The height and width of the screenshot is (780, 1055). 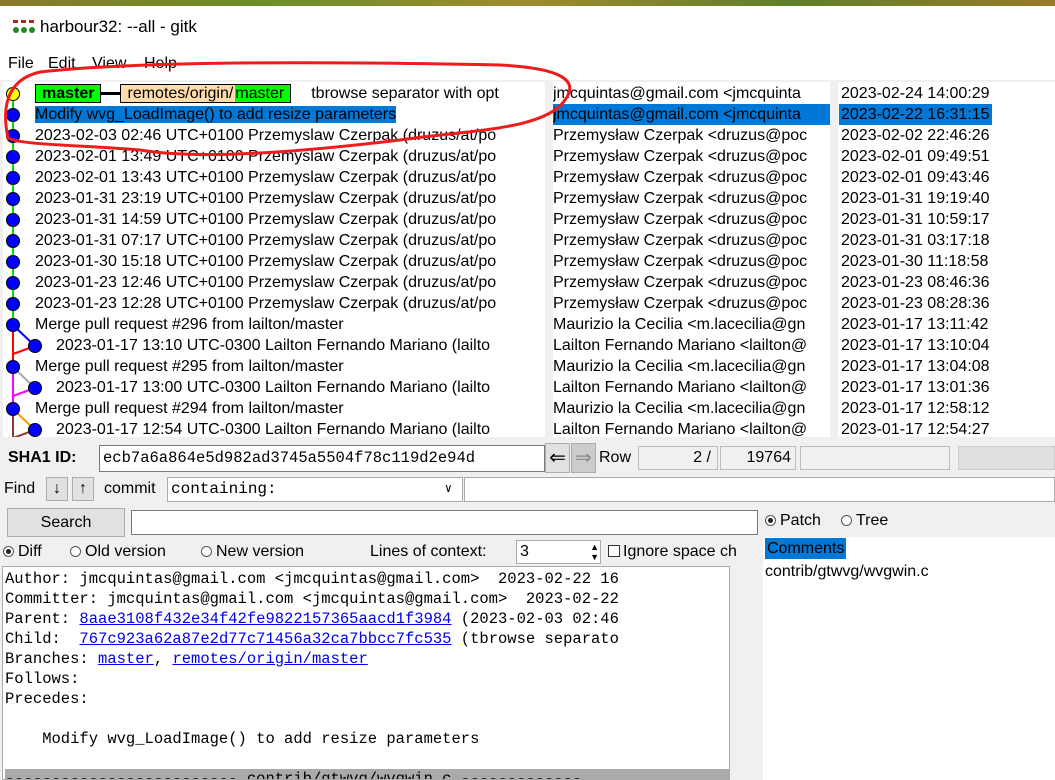 What do you see at coordinates (915, 114) in the screenshot?
I see `date-cell: 2023-02-22 16:31:15` at bounding box center [915, 114].